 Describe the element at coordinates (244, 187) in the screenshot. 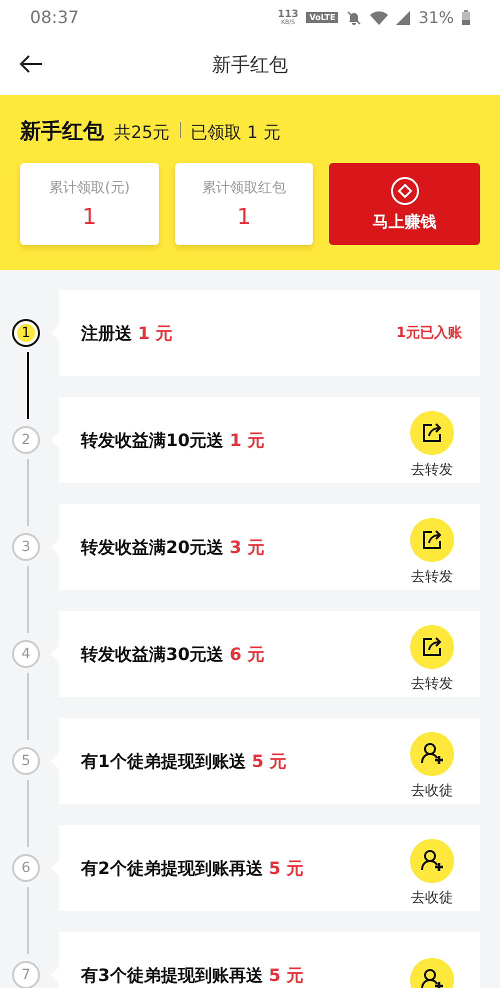

I see `stat-label: 累计领取红包` at that location.